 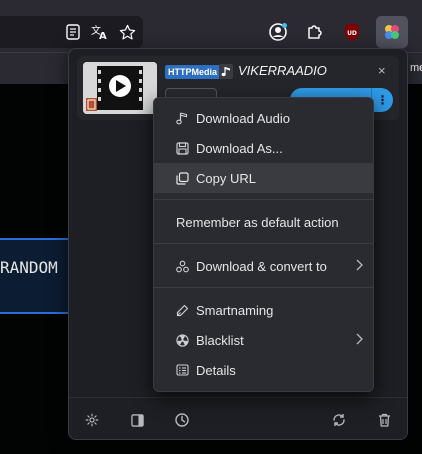 I want to click on random-button-label: RANDOM, so click(x=29, y=267).